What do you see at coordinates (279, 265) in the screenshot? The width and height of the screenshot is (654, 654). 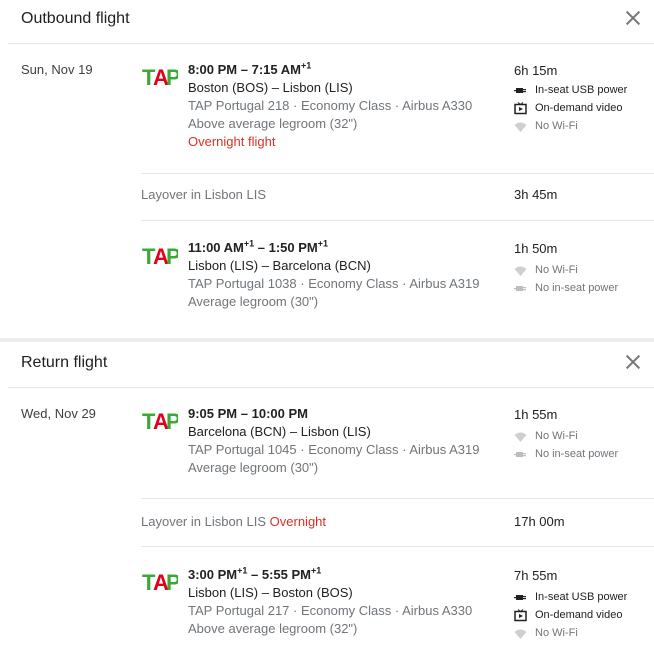 I see `segment-route: Lisbon (LIS) – Barcelona (BCN)` at bounding box center [279, 265].